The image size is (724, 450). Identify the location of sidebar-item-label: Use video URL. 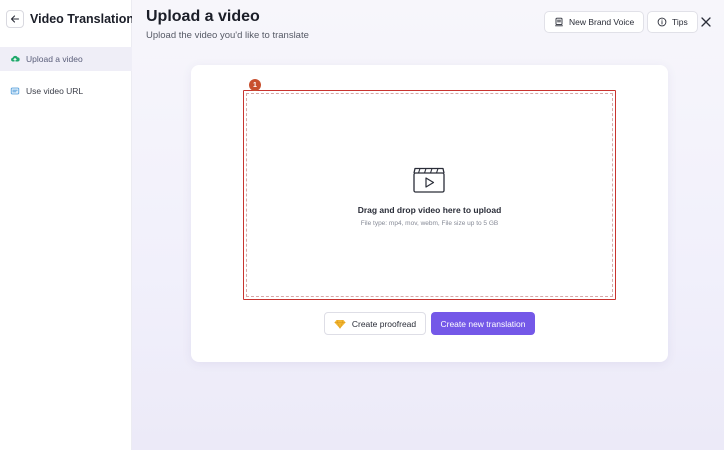
(55, 91).